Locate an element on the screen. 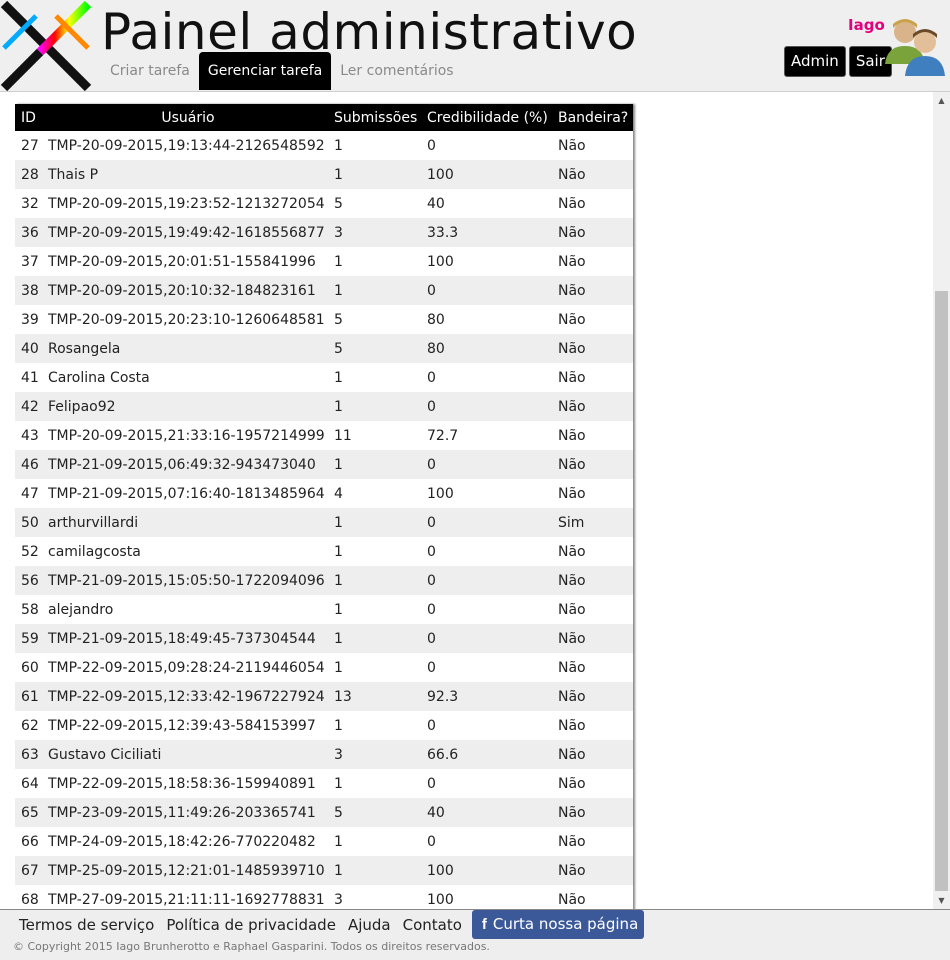  link-politica-de-privacidade: Política de privacidade is located at coordinates (251, 925).